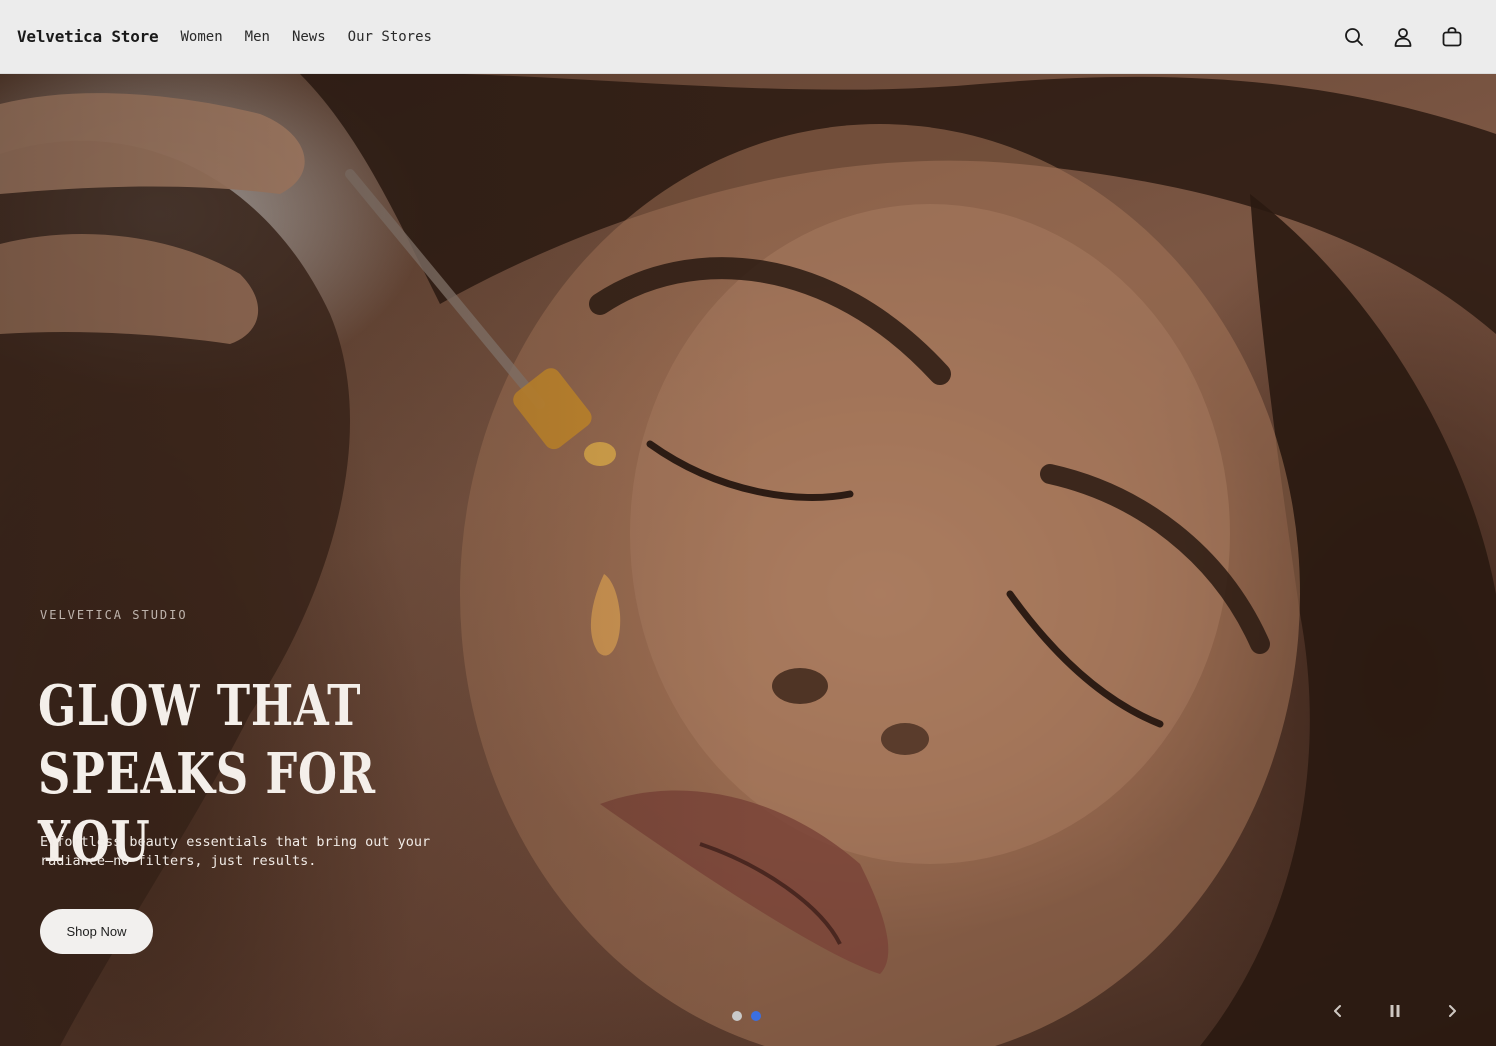 This screenshot has width=1496, height=1046. What do you see at coordinates (1395, 1011) in the screenshot?
I see `pause-icon` at bounding box center [1395, 1011].